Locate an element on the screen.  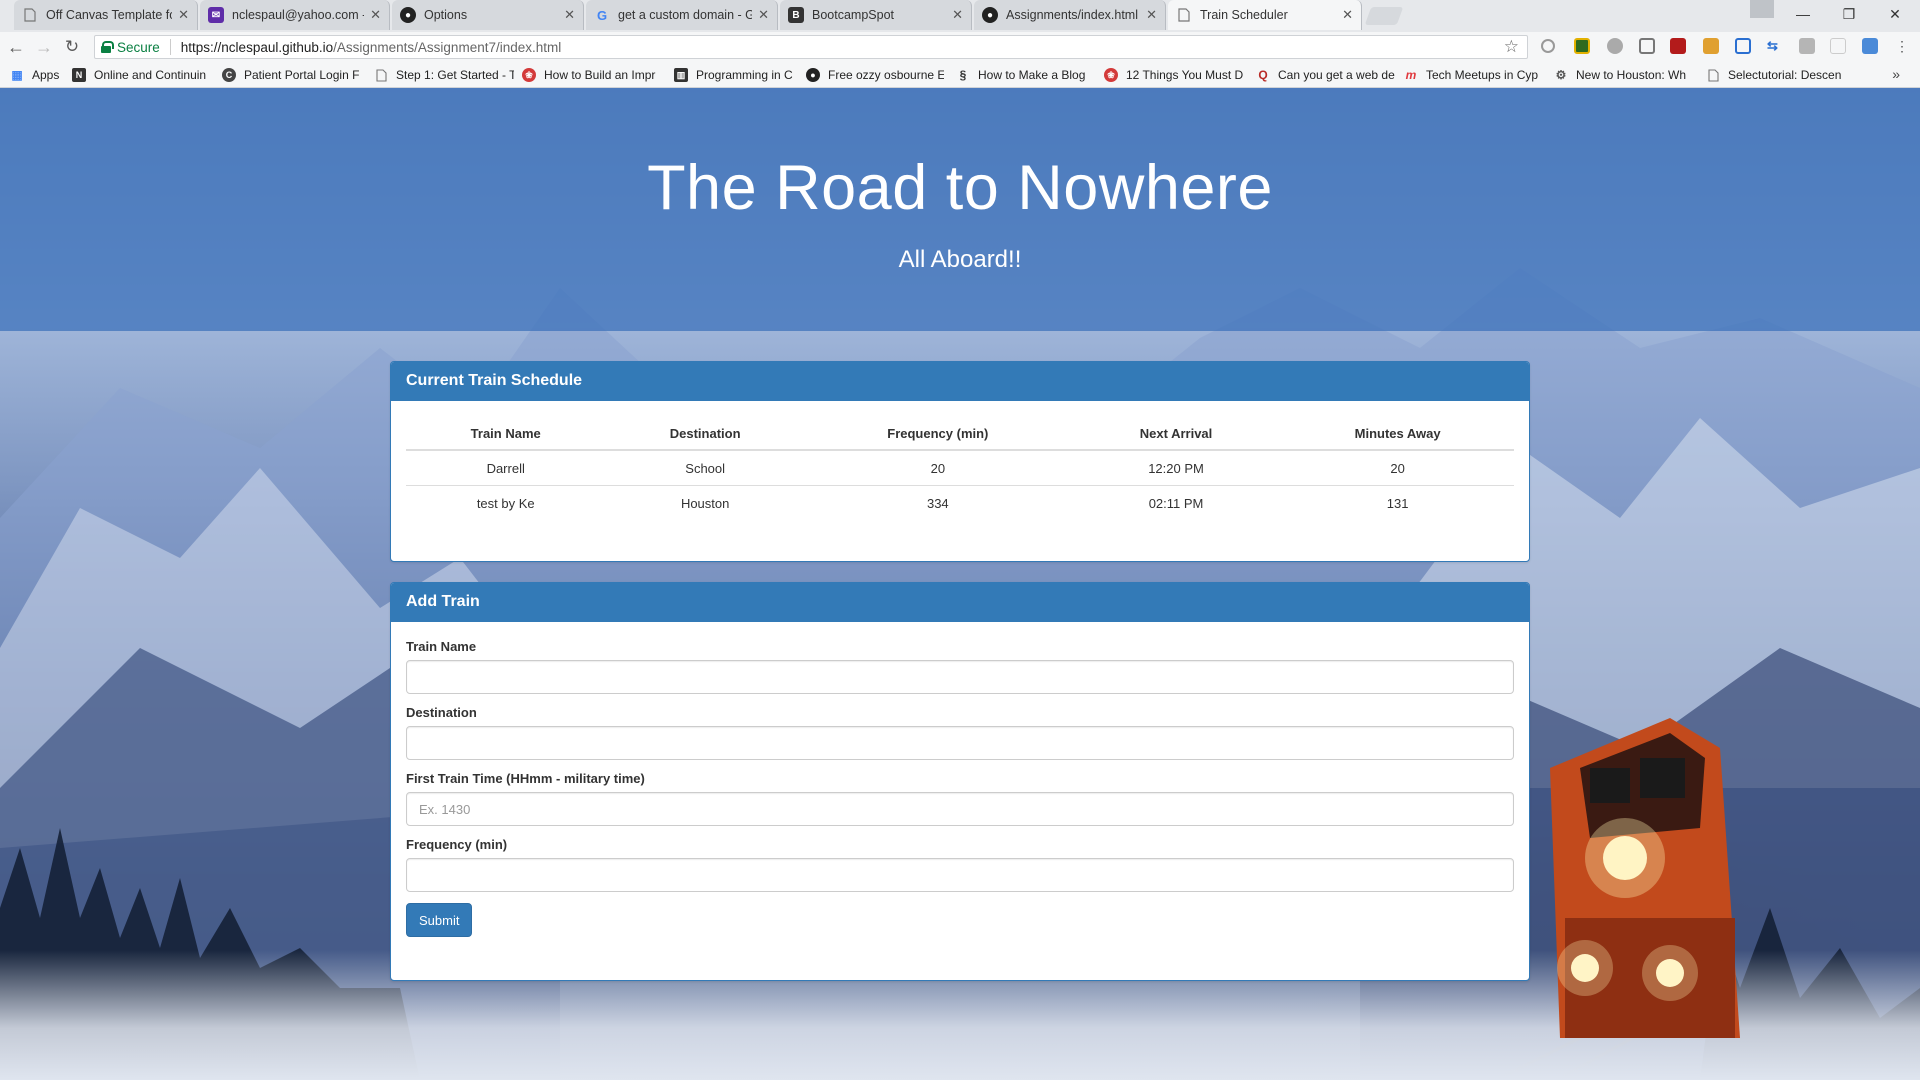
cell-next-arrival: 02:11 PM is located at coordinates (1176, 502).